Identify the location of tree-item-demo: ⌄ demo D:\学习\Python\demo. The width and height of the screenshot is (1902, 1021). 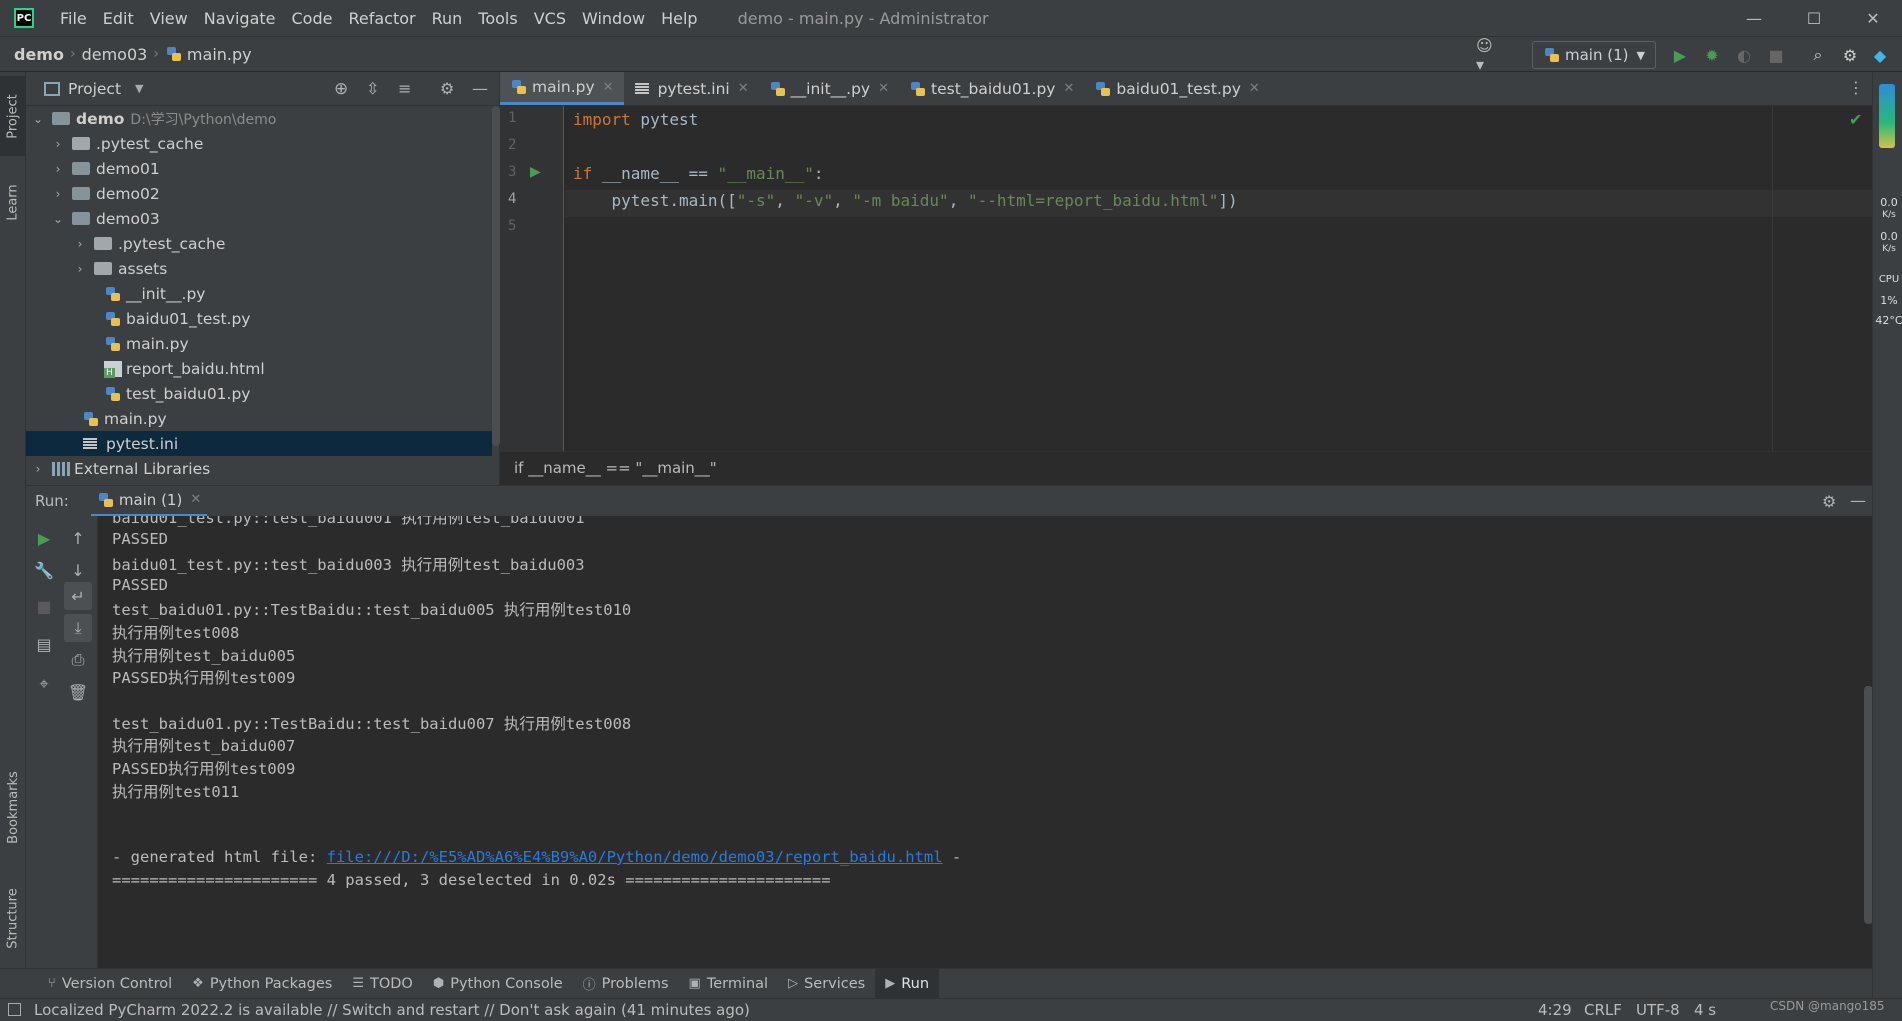
(259, 118).